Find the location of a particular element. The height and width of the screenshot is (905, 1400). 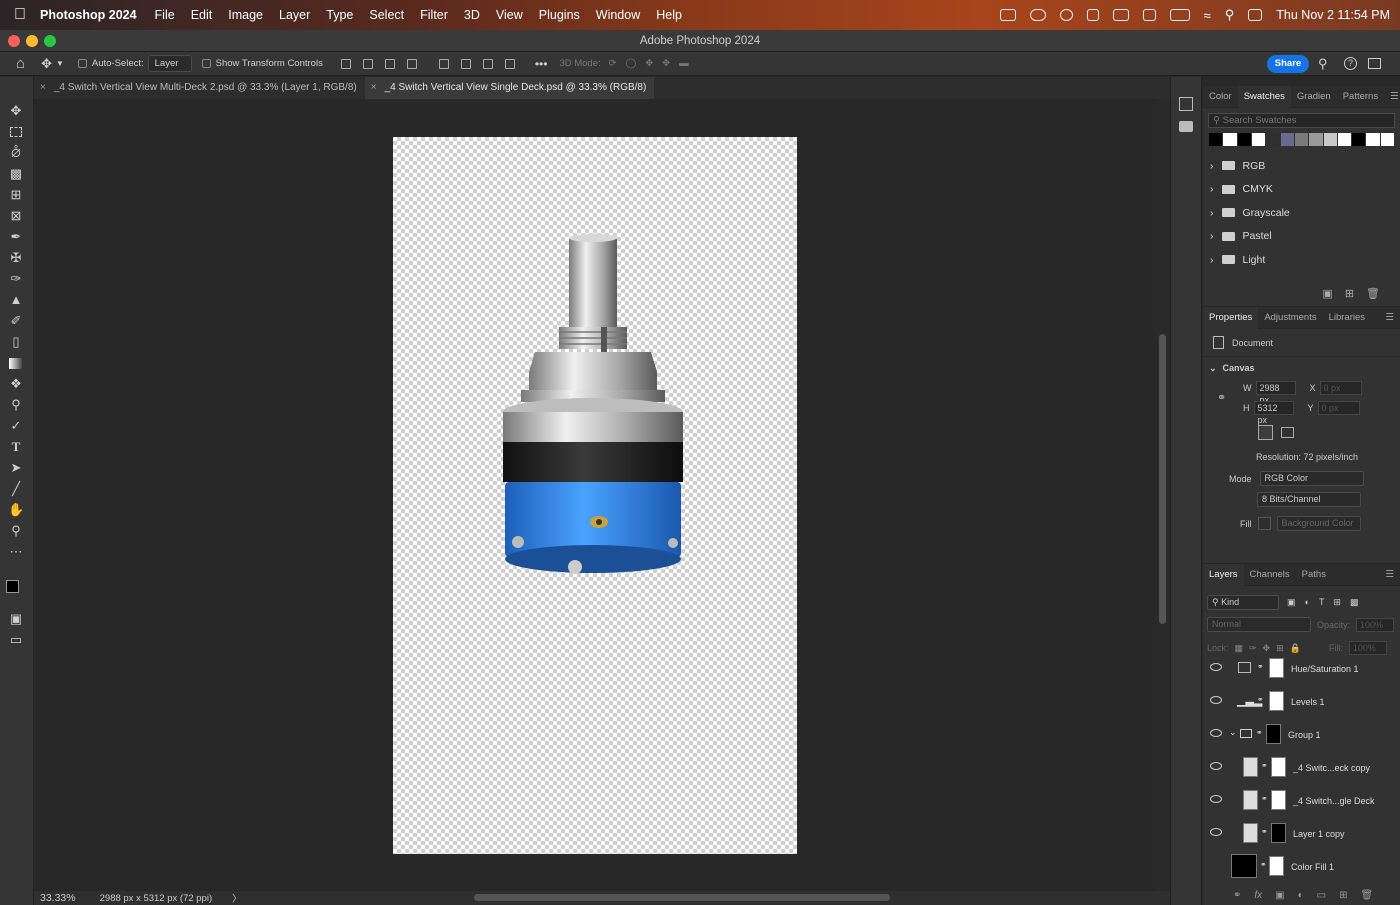

bit-depth-dropdown: 8 Bits/Channel is located at coordinates (1309, 499).